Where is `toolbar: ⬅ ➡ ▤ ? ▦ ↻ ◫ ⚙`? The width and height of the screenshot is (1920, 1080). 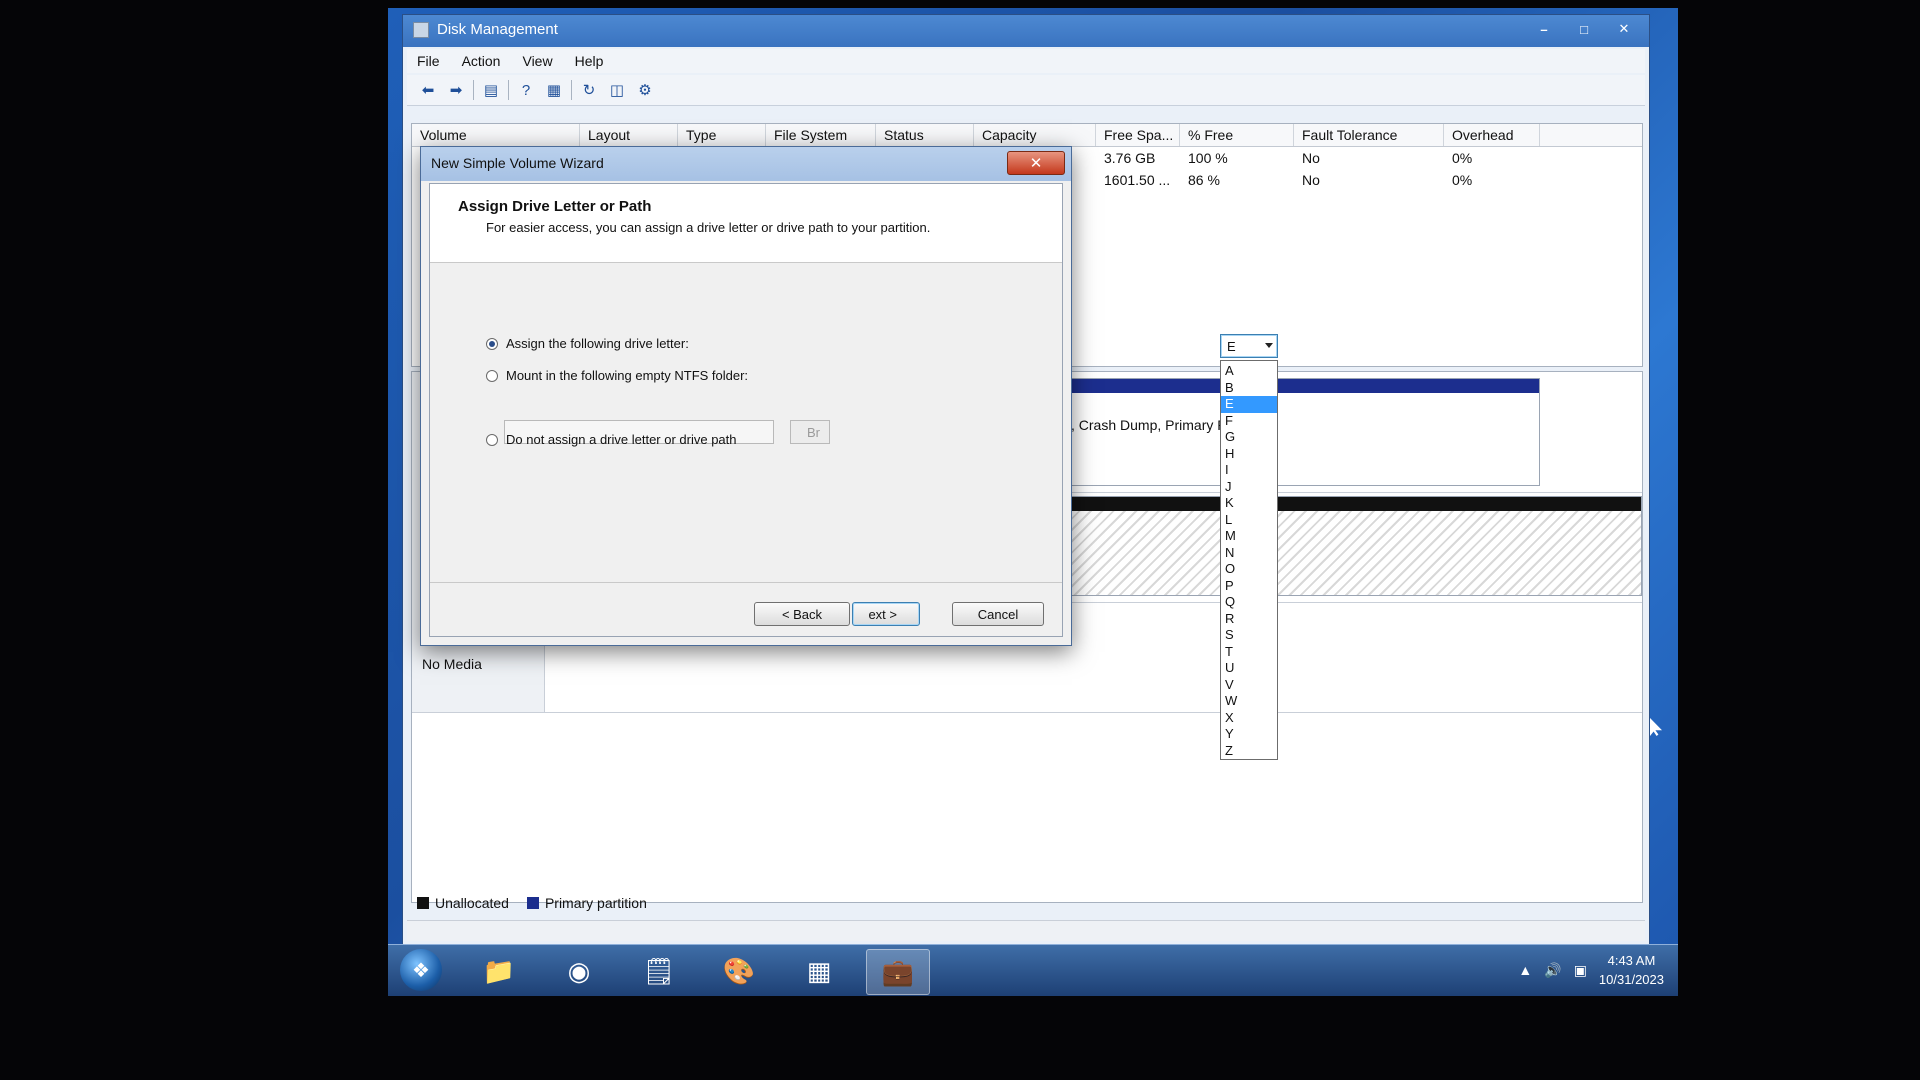 toolbar: ⬅ ➡ ▤ ? ▦ ↻ ◫ ⚙ is located at coordinates (1026, 90).